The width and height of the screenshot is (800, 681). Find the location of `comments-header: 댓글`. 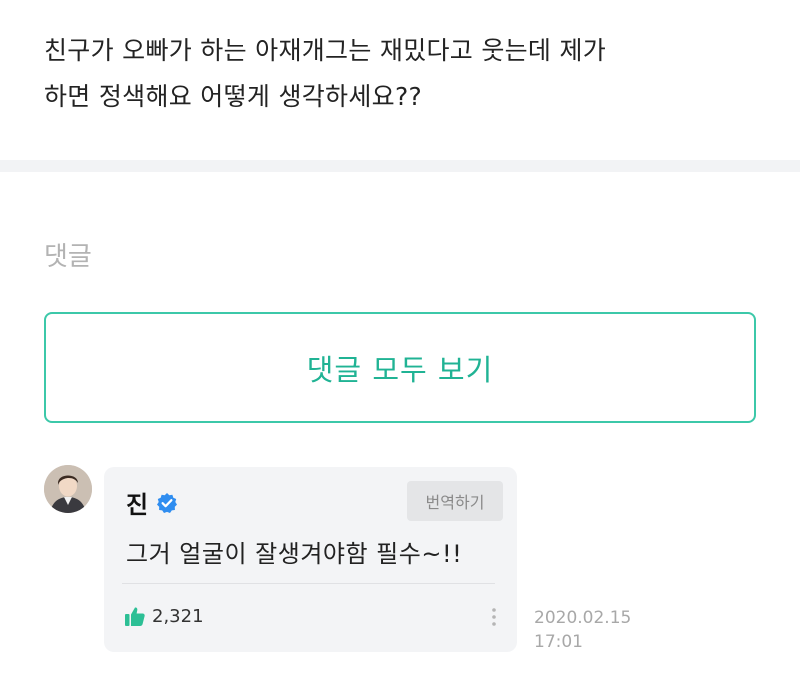

comments-header: 댓글 is located at coordinates (68, 257).